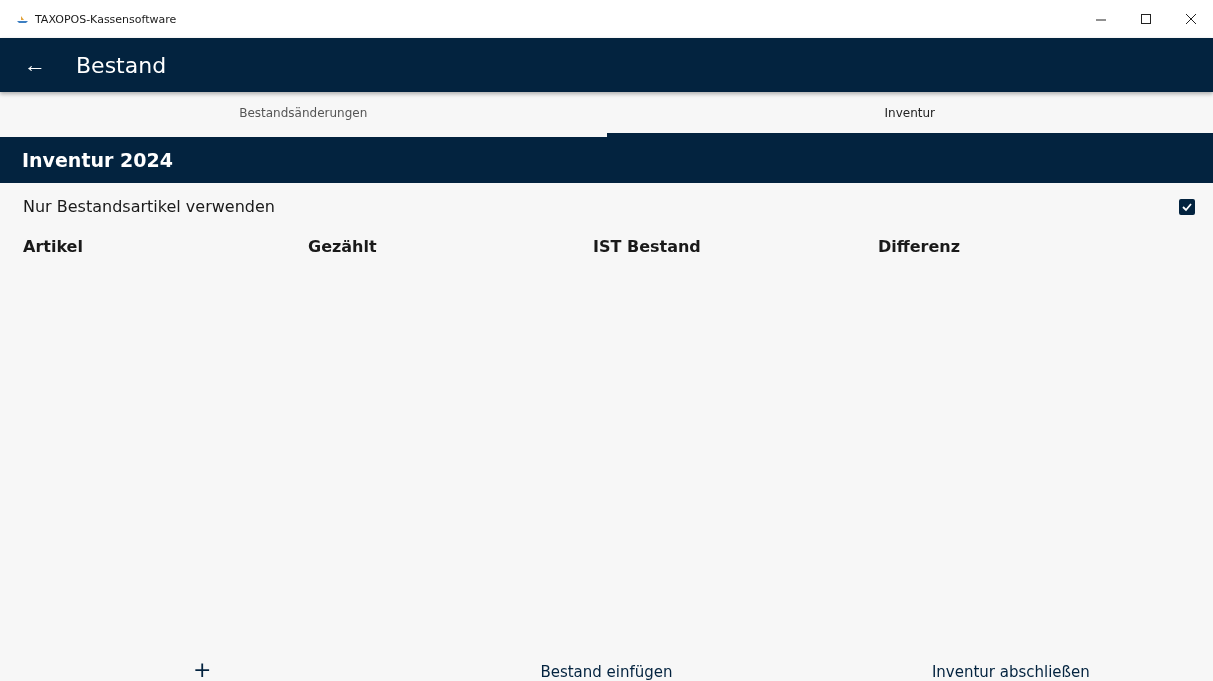 Image resolution: width=1213 pixels, height=681 pixels. Describe the element at coordinates (1187, 206) in the screenshot. I see `checkbox` at that location.